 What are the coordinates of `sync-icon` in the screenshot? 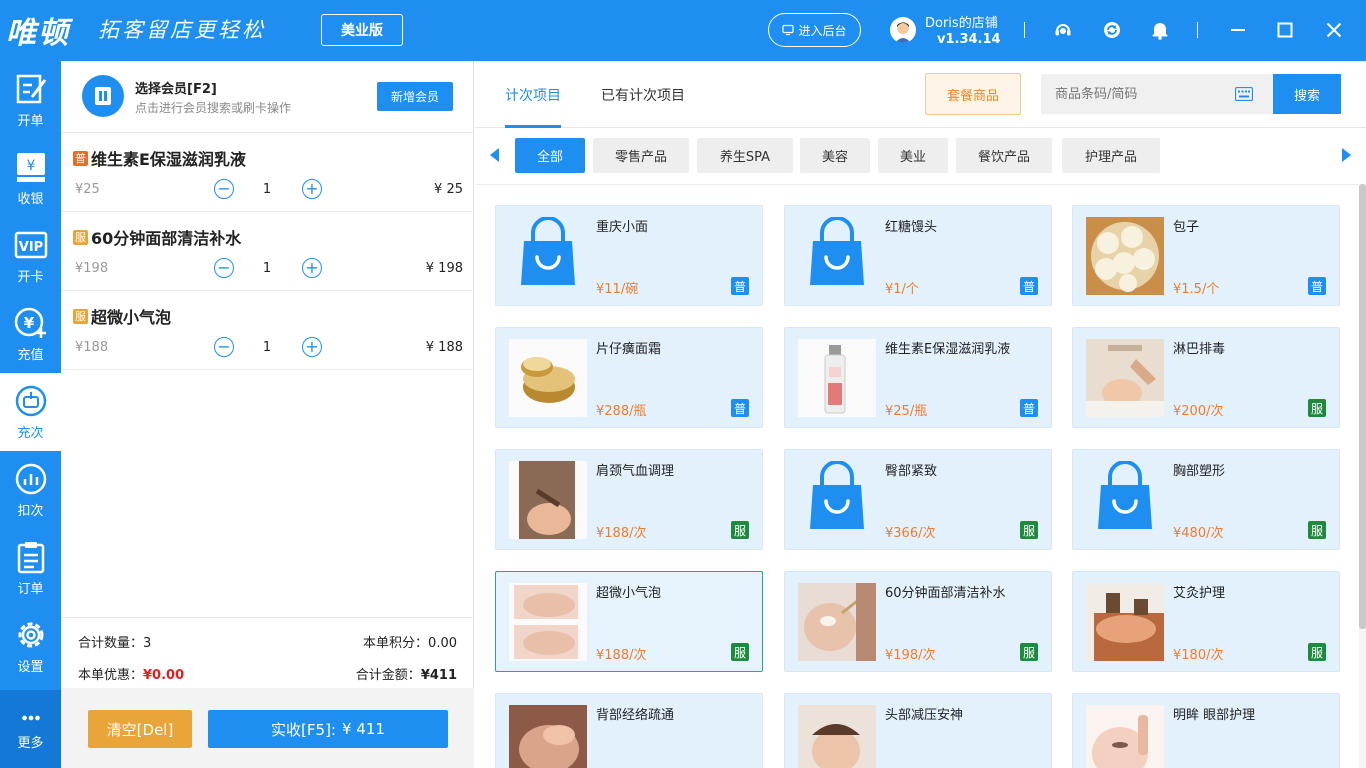 It's located at (1112, 30).